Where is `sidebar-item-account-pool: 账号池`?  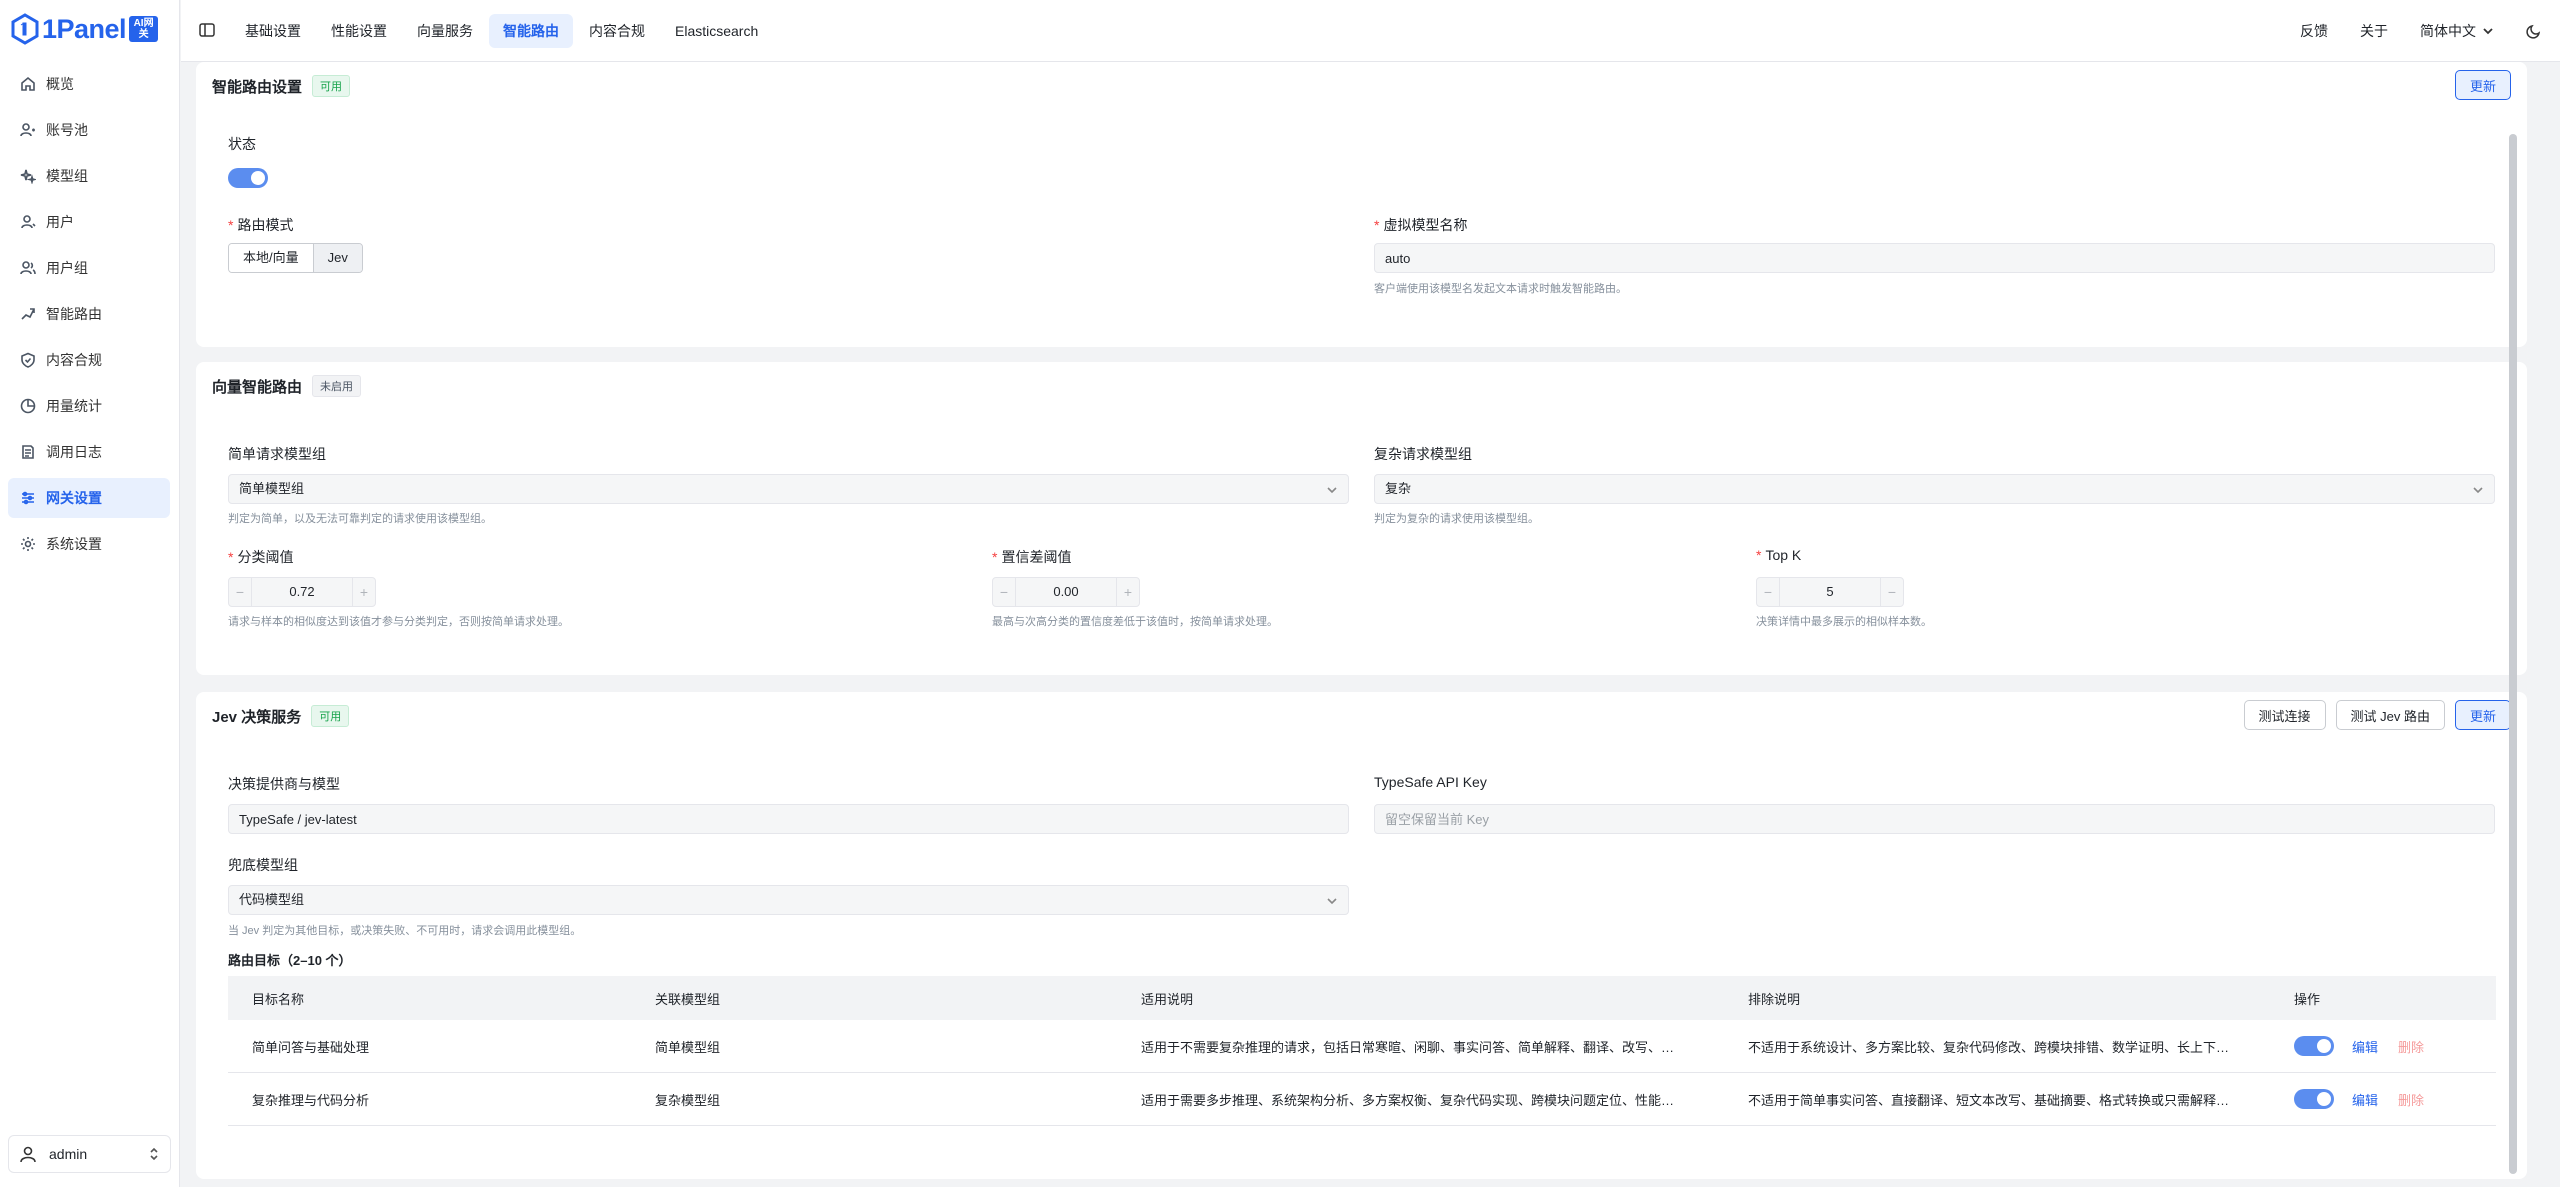
sidebar-item-account-pool: 账号池 is located at coordinates (89, 130).